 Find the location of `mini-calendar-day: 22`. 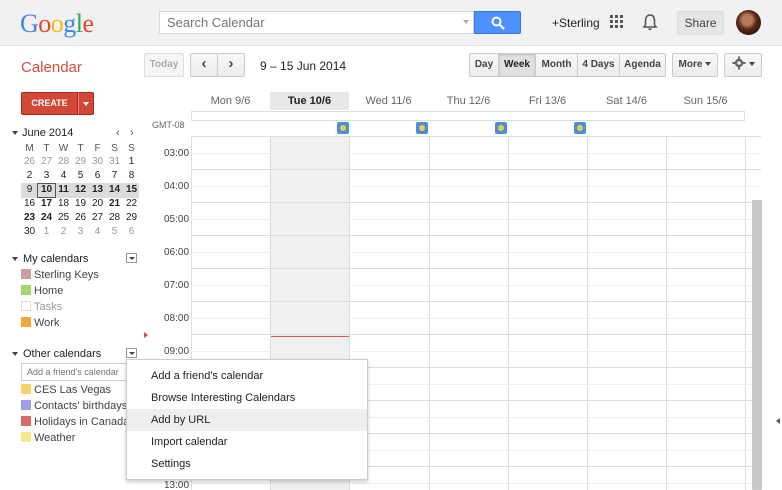

mini-calendar-day: 22 is located at coordinates (131, 204).